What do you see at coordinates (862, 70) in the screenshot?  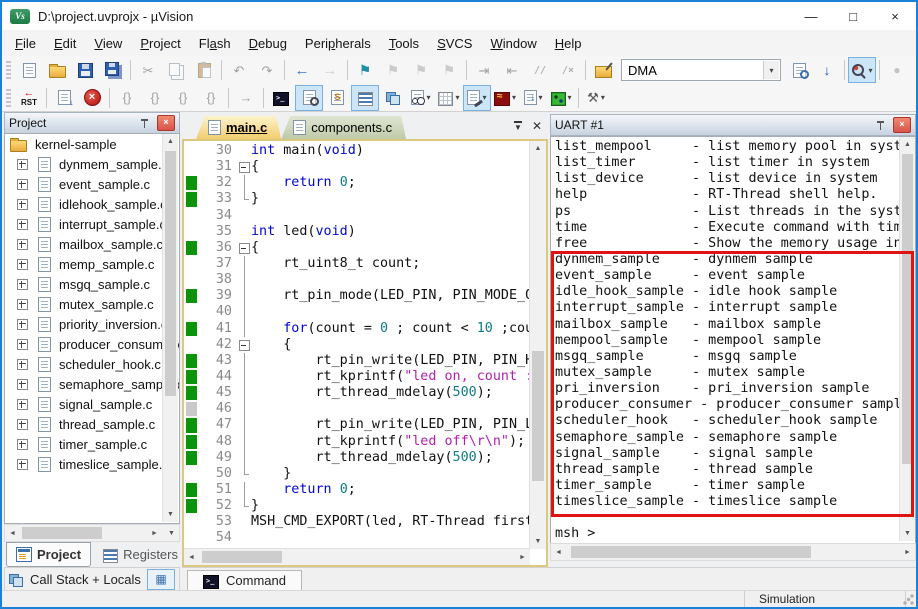 I see `quick-search-button: ▾` at bounding box center [862, 70].